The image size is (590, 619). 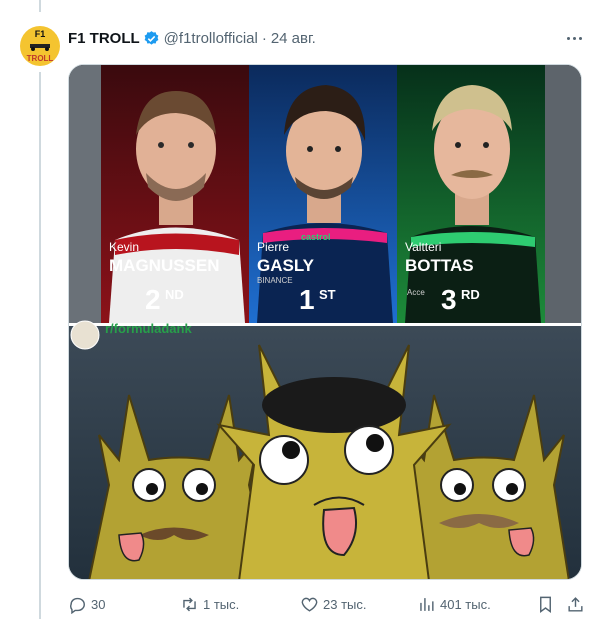 What do you see at coordinates (307, 299) in the screenshot?
I see `driver-place-number: 1` at bounding box center [307, 299].